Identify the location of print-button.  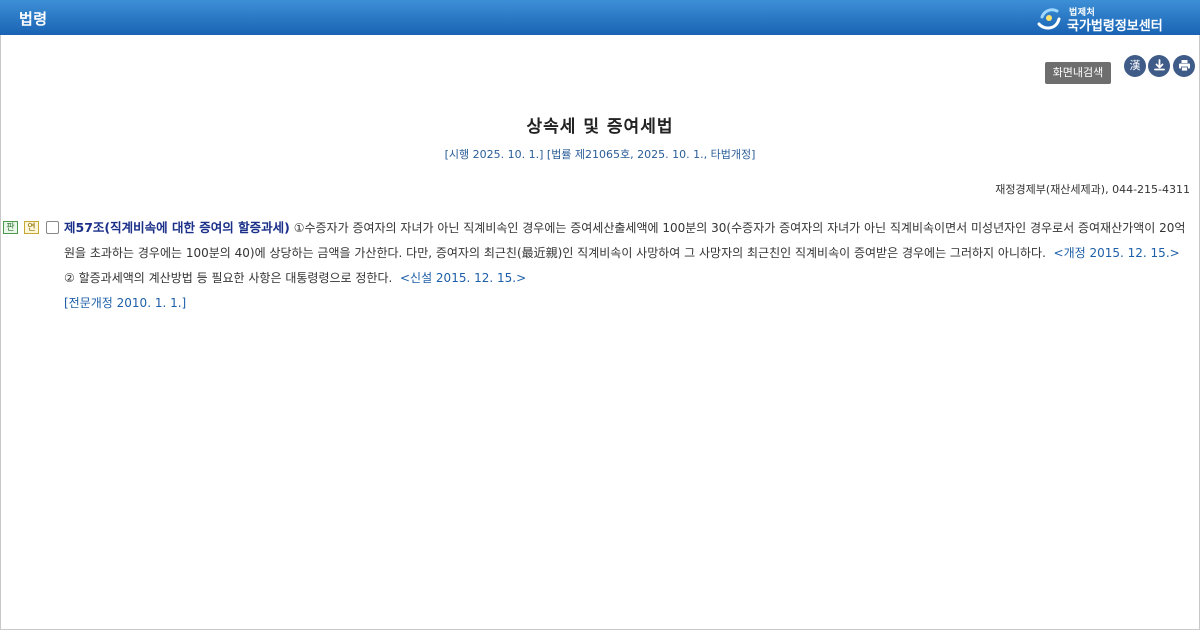
(1184, 66).